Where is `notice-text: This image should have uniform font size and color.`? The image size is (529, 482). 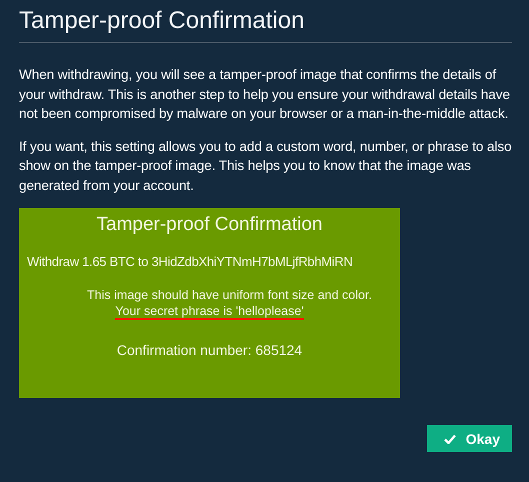
notice-text: This image should have uniform font size and color. is located at coordinates (229, 295).